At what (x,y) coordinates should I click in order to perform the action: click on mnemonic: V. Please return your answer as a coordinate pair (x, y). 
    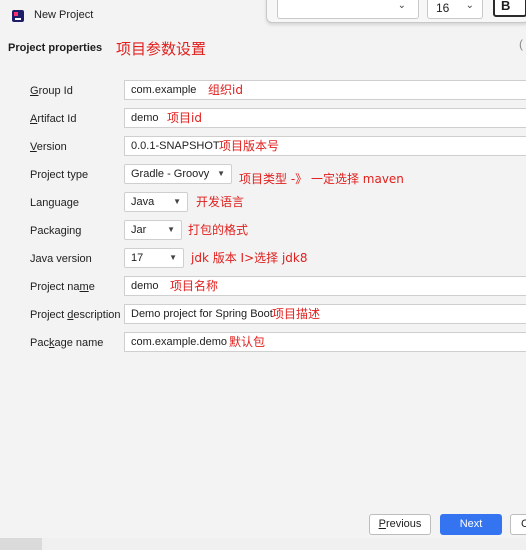
    Looking at the image, I should click on (33, 147).